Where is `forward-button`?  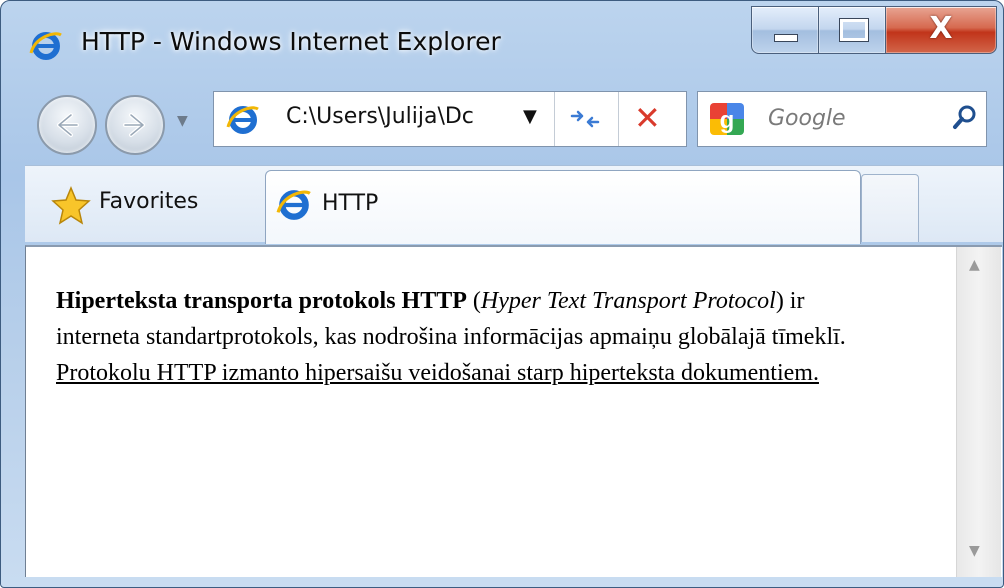
forward-button is located at coordinates (135, 125).